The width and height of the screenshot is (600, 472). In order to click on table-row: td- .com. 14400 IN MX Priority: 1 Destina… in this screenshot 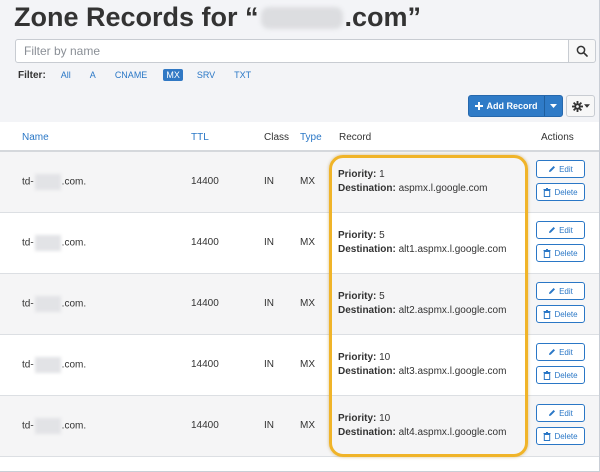, I will do `click(299, 182)`.